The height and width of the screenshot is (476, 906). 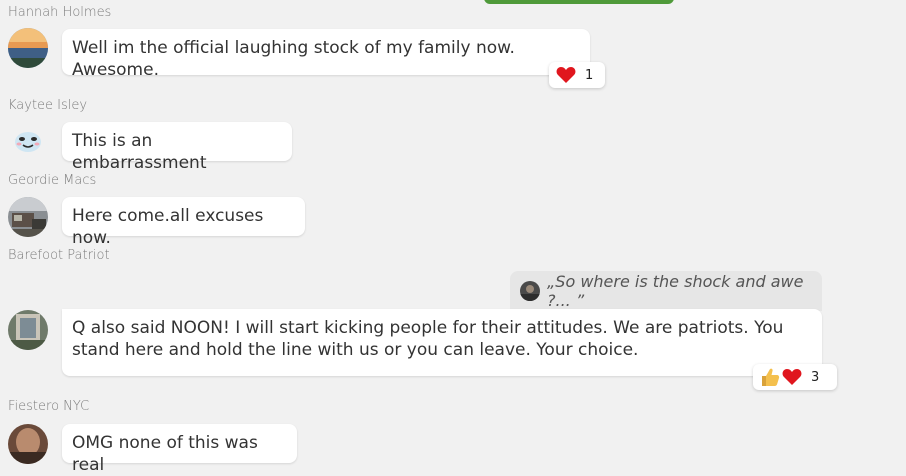 I want to click on message-bubble: This is an embarrassment, so click(x=177, y=147).